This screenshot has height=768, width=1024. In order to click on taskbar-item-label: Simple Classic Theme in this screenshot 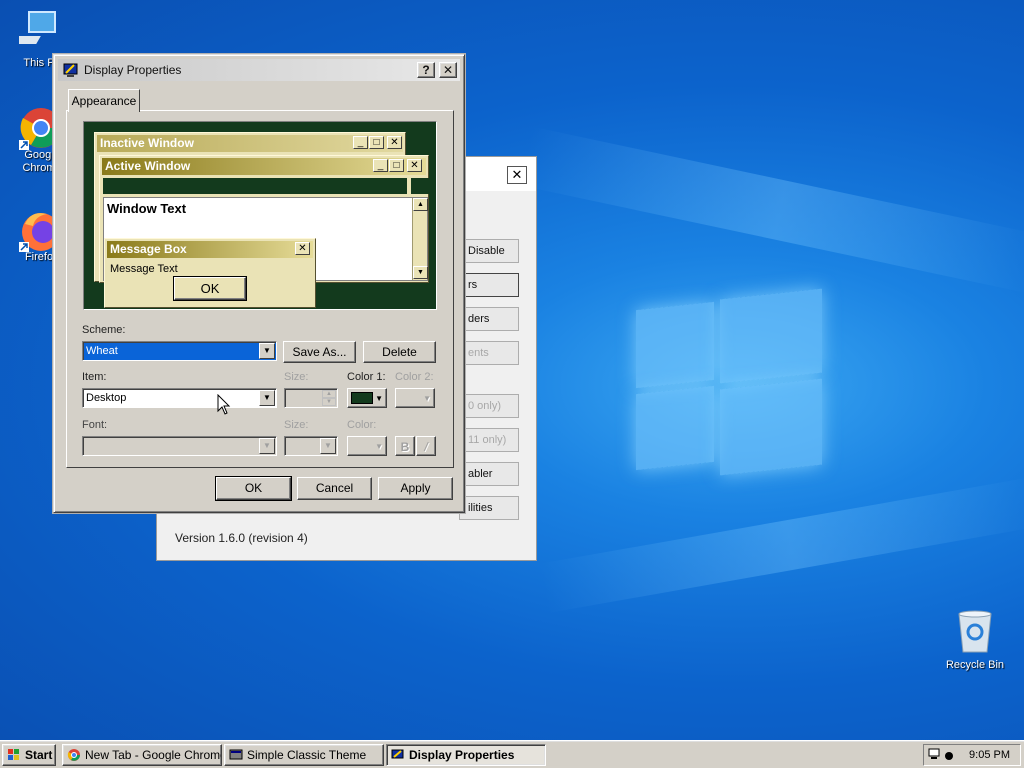, I will do `click(307, 755)`.